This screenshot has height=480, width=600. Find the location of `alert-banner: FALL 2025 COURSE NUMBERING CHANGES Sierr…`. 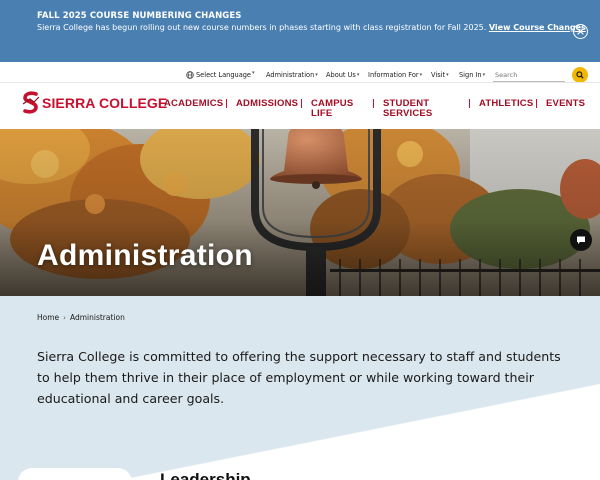

alert-banner: FALL 2025 COURSE NUMBERING CHANGES Sierr… is located at coordinates (300, 31).